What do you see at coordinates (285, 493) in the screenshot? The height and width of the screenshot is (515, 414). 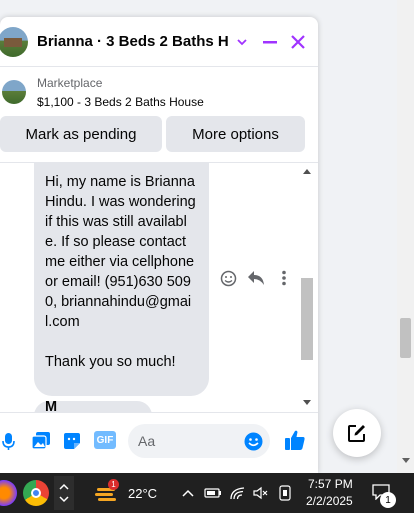 I see `device-icon` at bounding box center [285, 493].